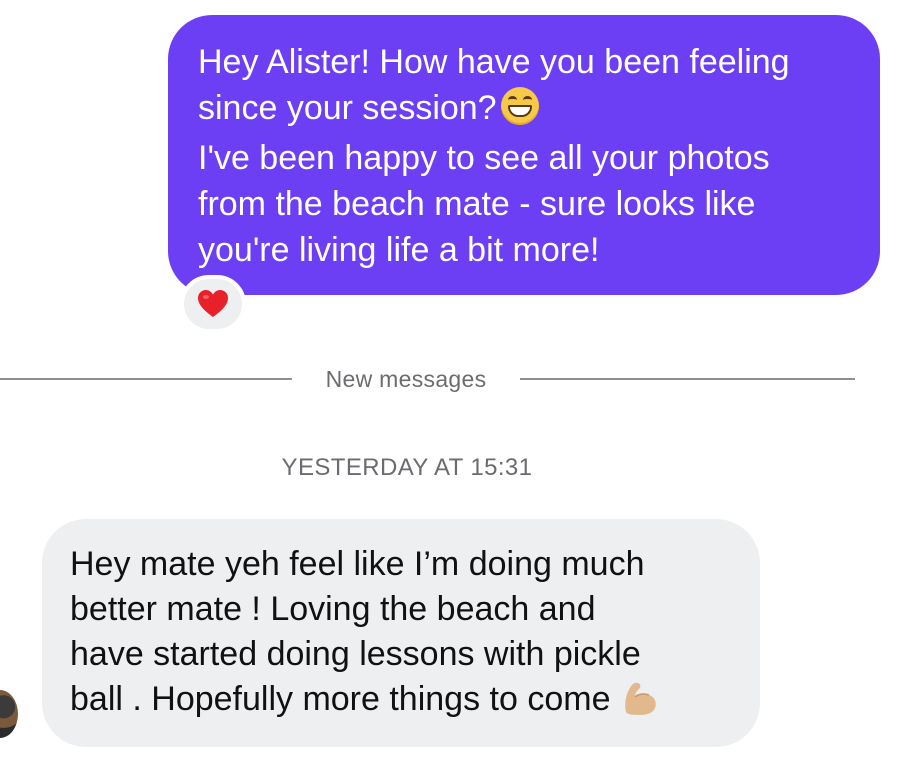 The width and height of the screenshot is (900, 762). I want to click on message-line: better mate ! Loving the beach and, so click(333, 609).